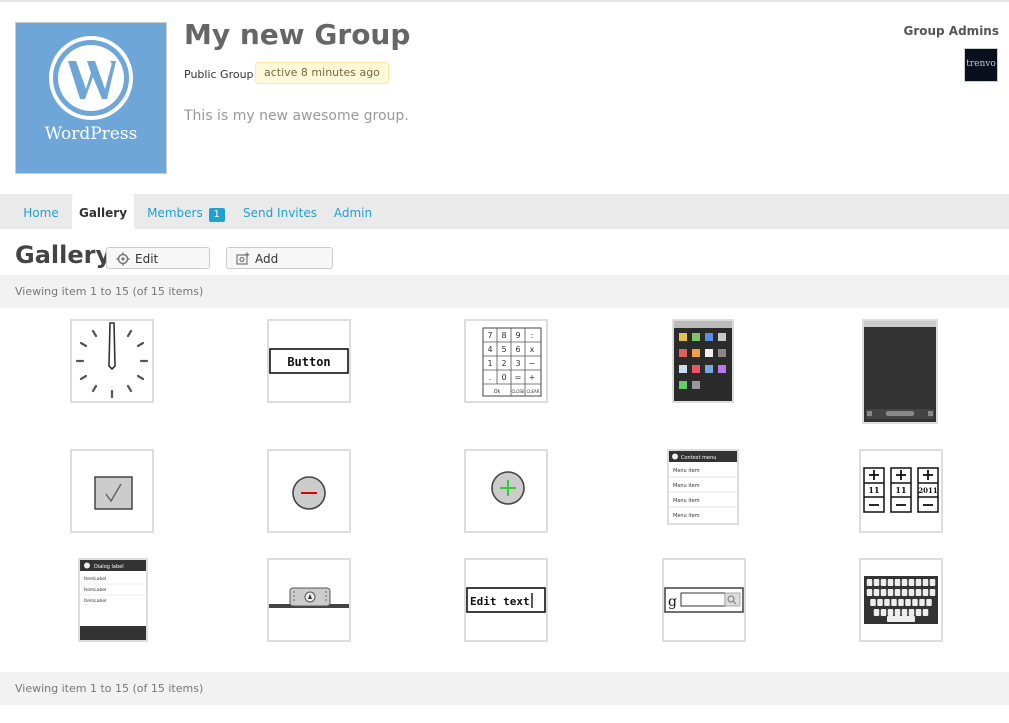 This screenshot has width=1009, height=723. I want to click on search-box-letter: g, so click(672, 602).